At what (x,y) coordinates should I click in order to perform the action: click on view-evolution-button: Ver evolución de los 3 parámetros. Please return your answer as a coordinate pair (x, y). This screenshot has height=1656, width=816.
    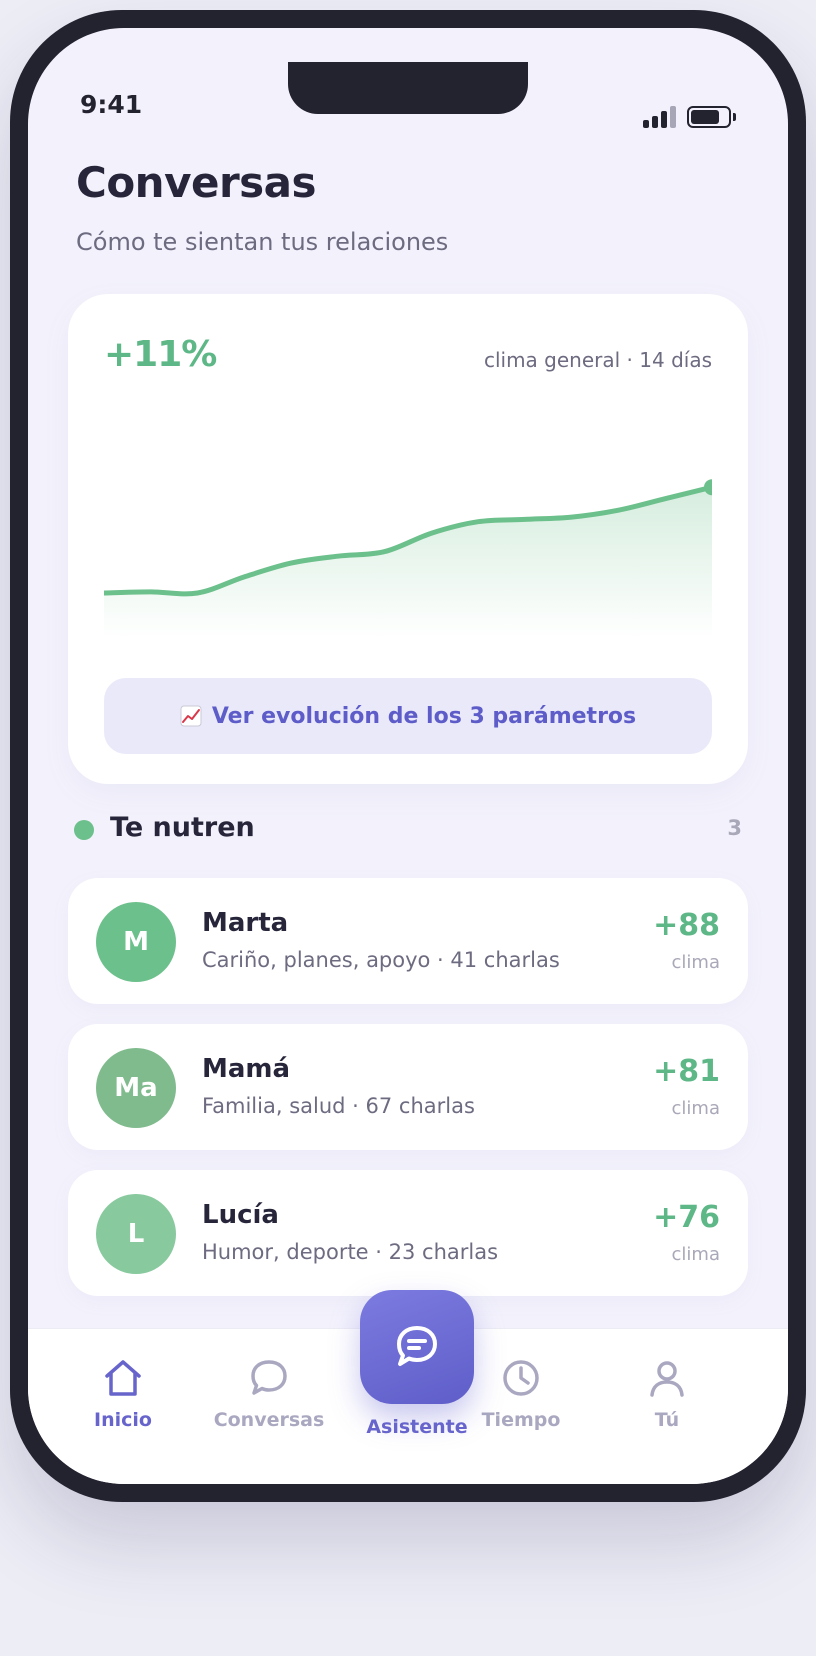
    Looking at the image, I should click on (408, 716).